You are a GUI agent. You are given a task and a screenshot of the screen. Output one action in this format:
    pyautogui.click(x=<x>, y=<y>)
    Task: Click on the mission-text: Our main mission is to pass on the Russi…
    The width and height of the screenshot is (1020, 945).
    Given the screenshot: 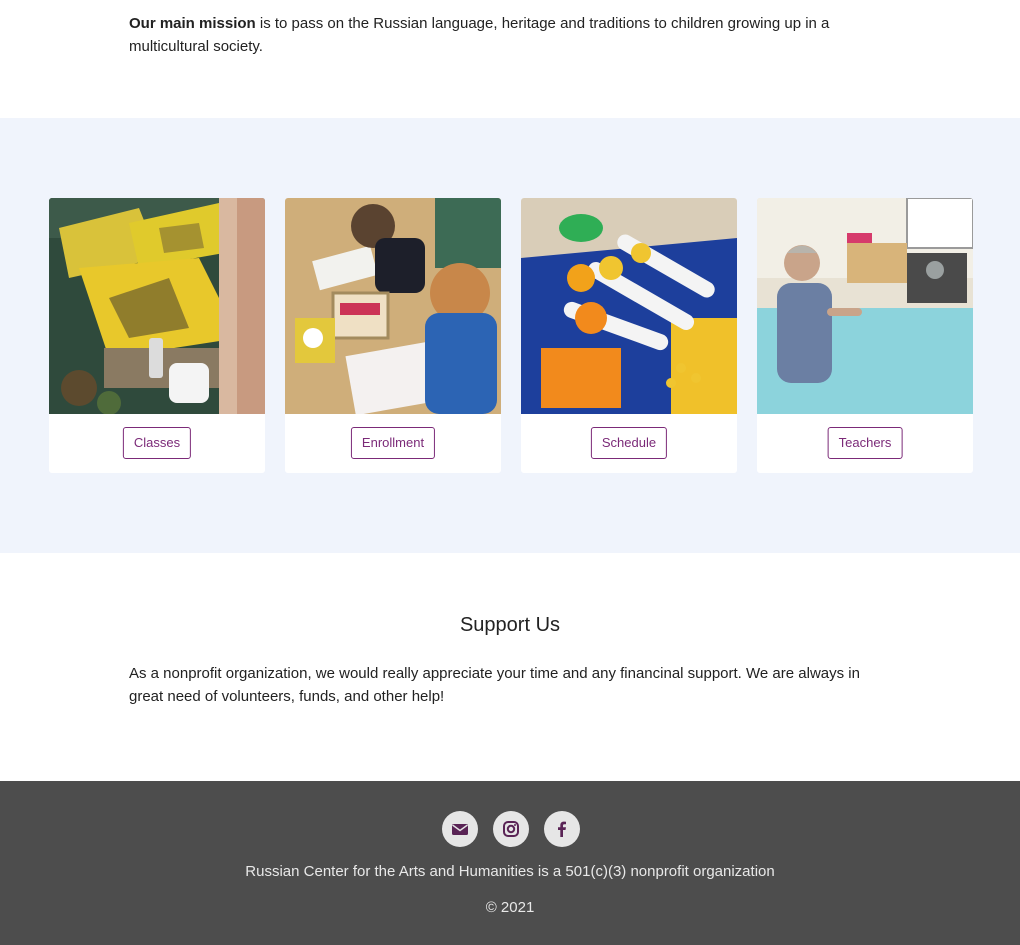 What is the action you would take?
    pyautogui.click(x=499, y=35)
    